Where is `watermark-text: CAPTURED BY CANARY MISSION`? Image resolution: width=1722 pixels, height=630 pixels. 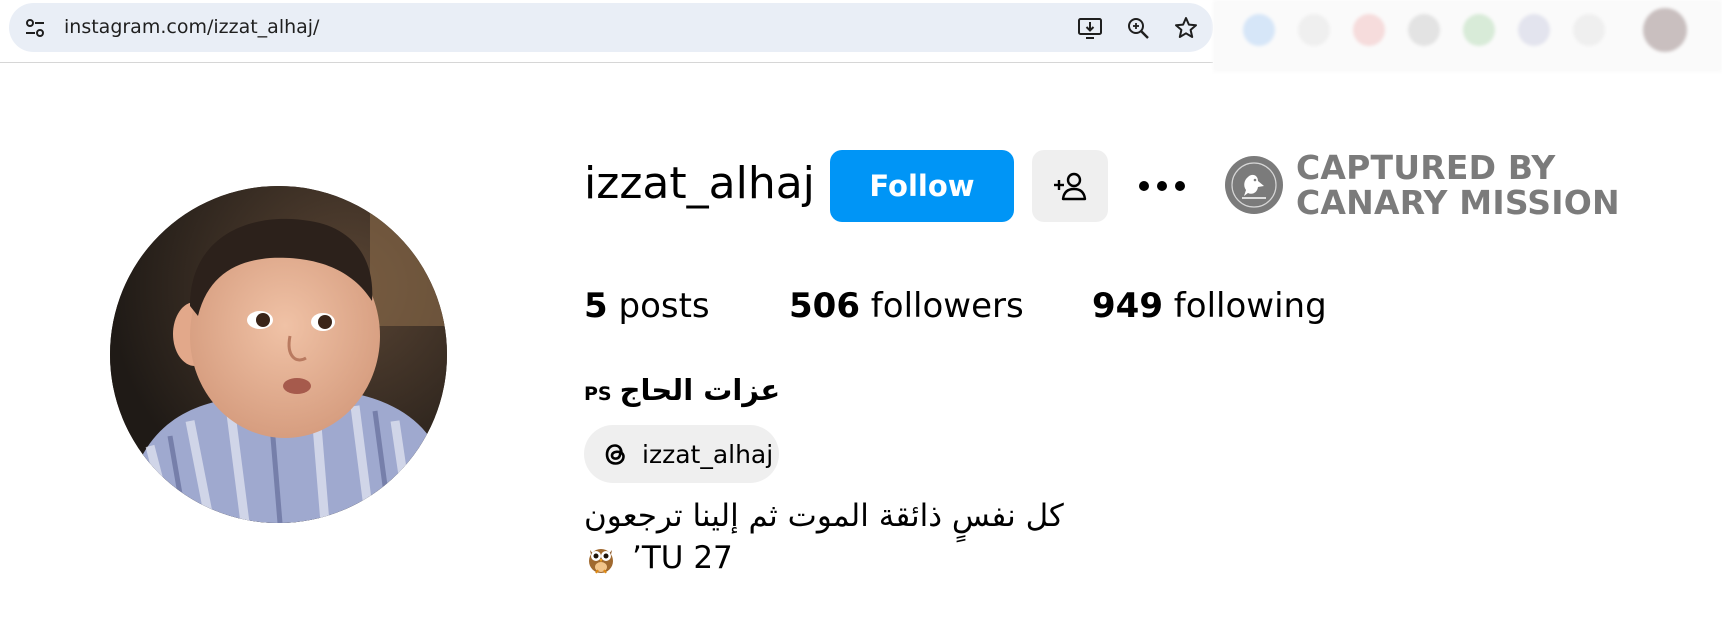 watermark-text: CAPTURED BY CANARY MISSION is located at coordinates (1458, 185).